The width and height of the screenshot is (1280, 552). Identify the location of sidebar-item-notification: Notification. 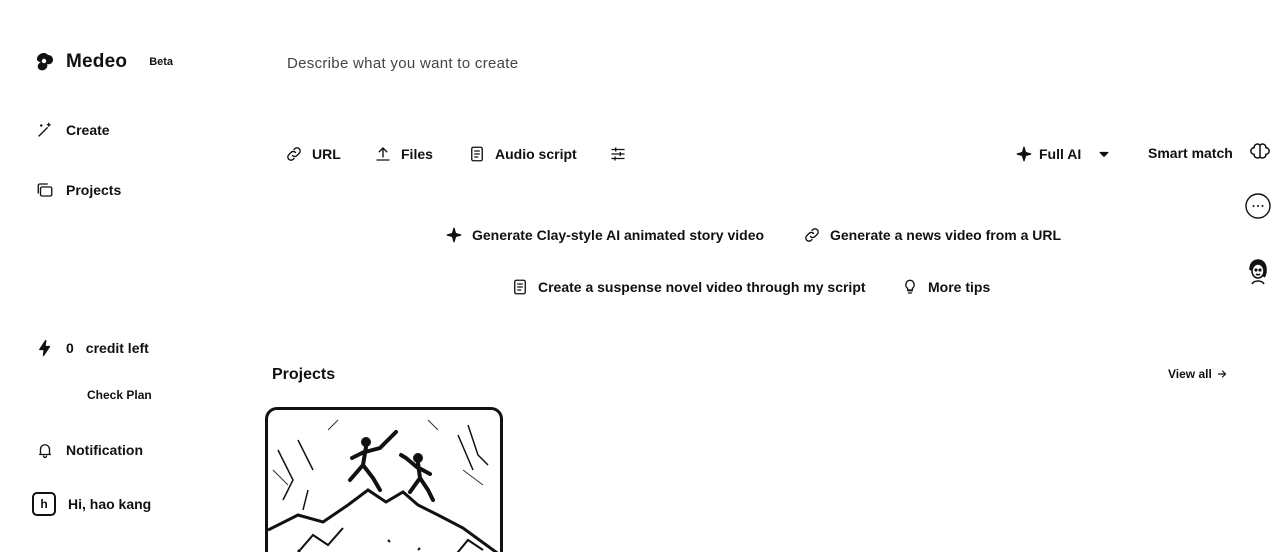
(89, 450).